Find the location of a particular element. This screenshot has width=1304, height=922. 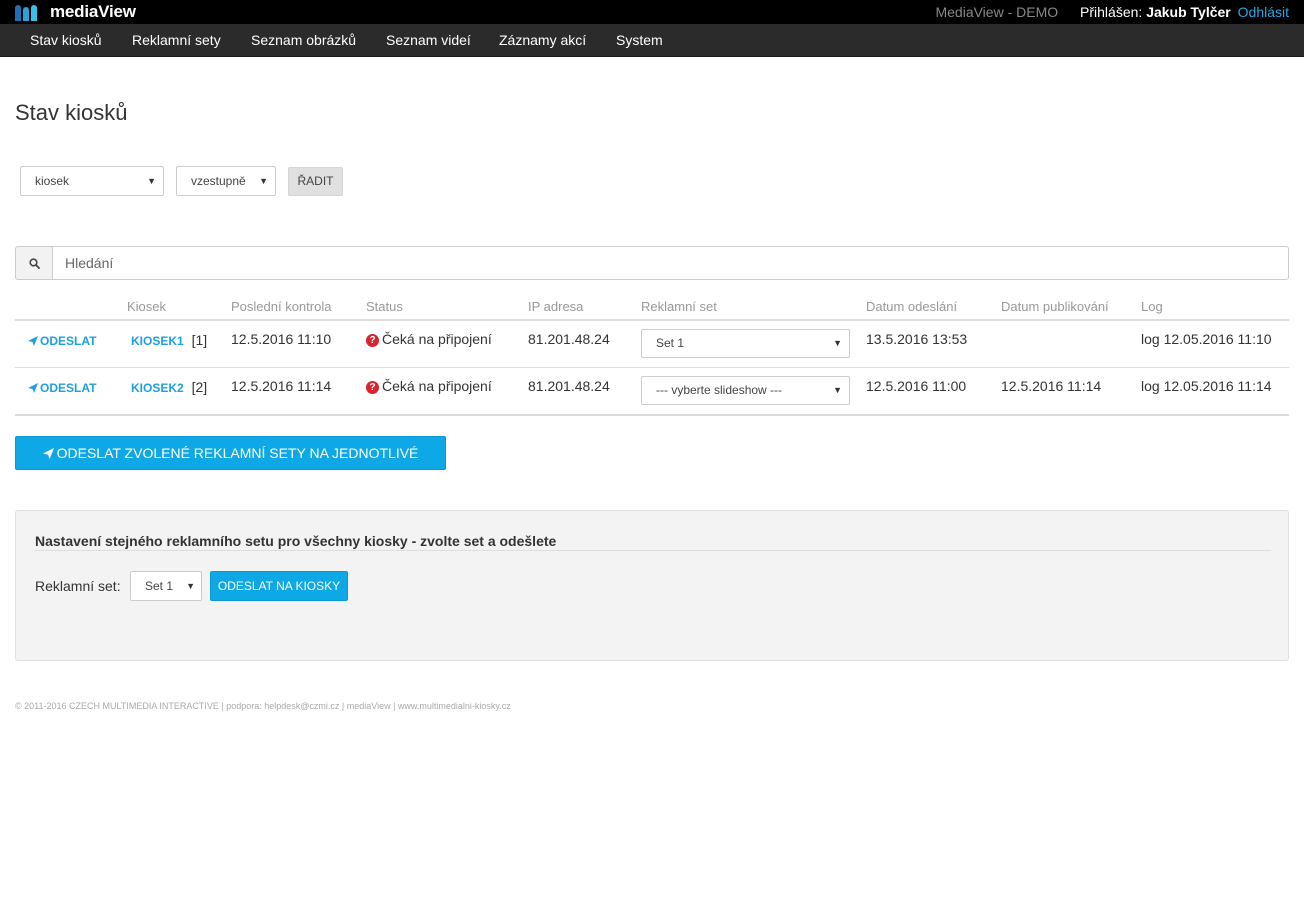

nav-item-kiosk-status: Stav kiosků is located at coordinates (66, 40).